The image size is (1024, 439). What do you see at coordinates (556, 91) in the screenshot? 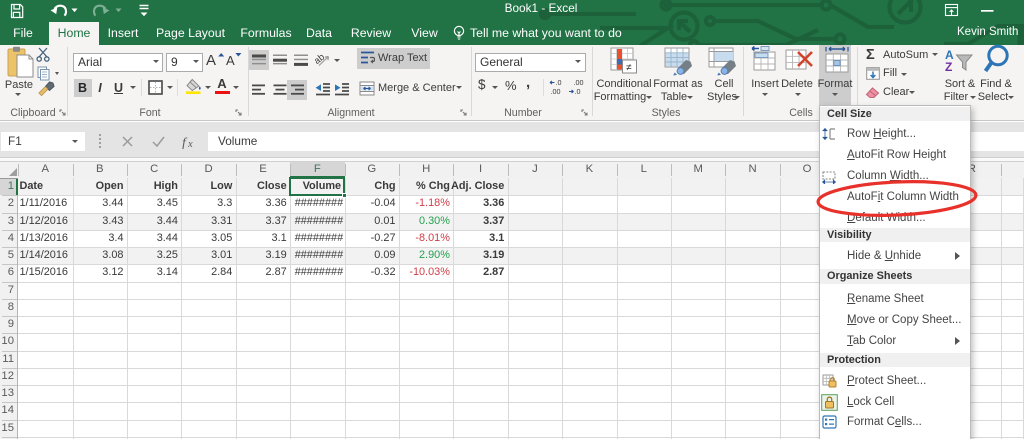
I see `svg-text: .00` at bounding box center [556, 91].